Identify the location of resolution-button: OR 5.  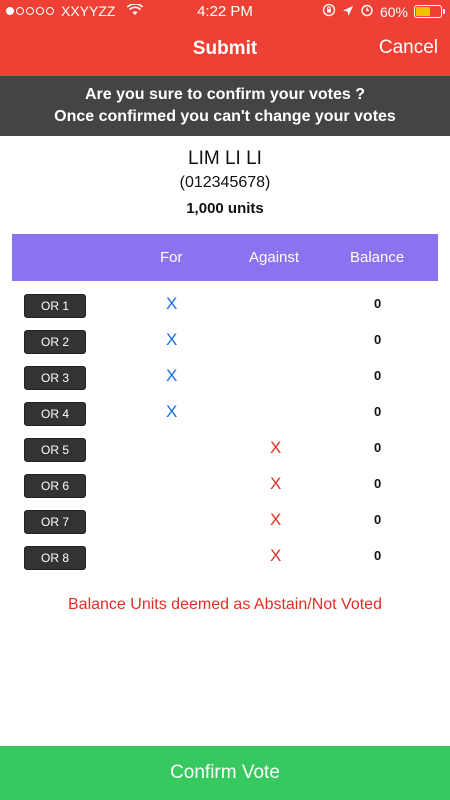
(55, 450).